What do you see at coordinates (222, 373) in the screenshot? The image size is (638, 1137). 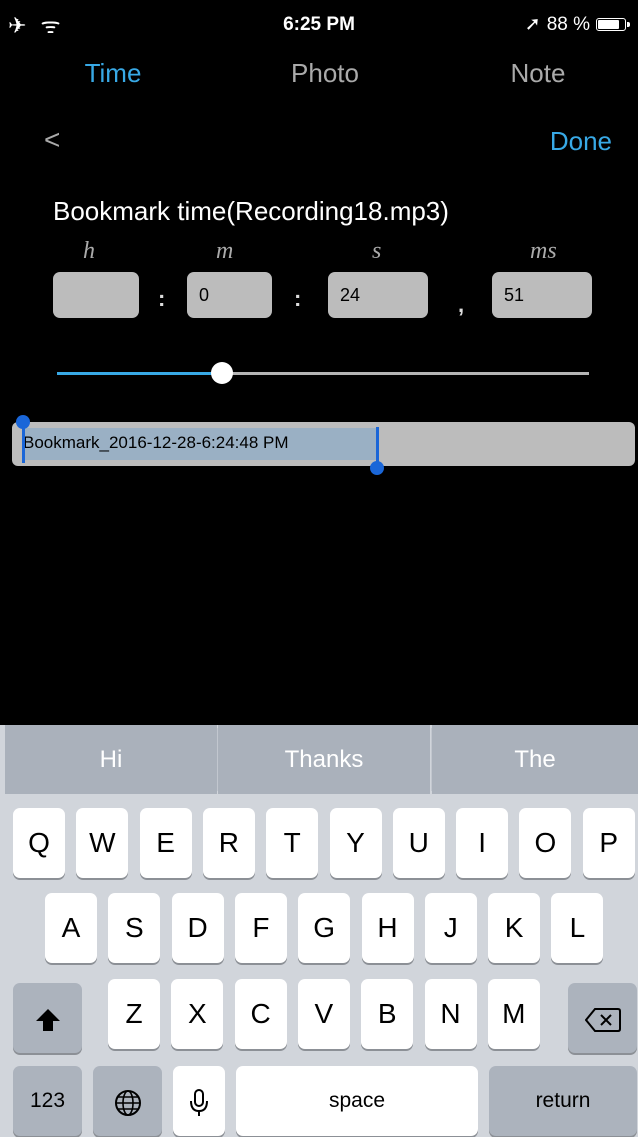 I see `slider-thumb` at bounding box center [222, 373].